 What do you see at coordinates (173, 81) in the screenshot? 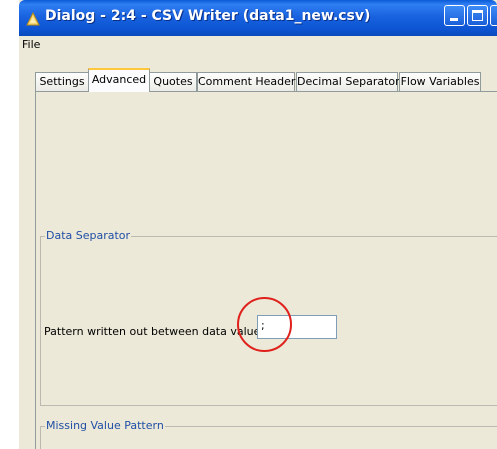
I see `tab-quotes: Quotes` at bounding box center [173, 81].